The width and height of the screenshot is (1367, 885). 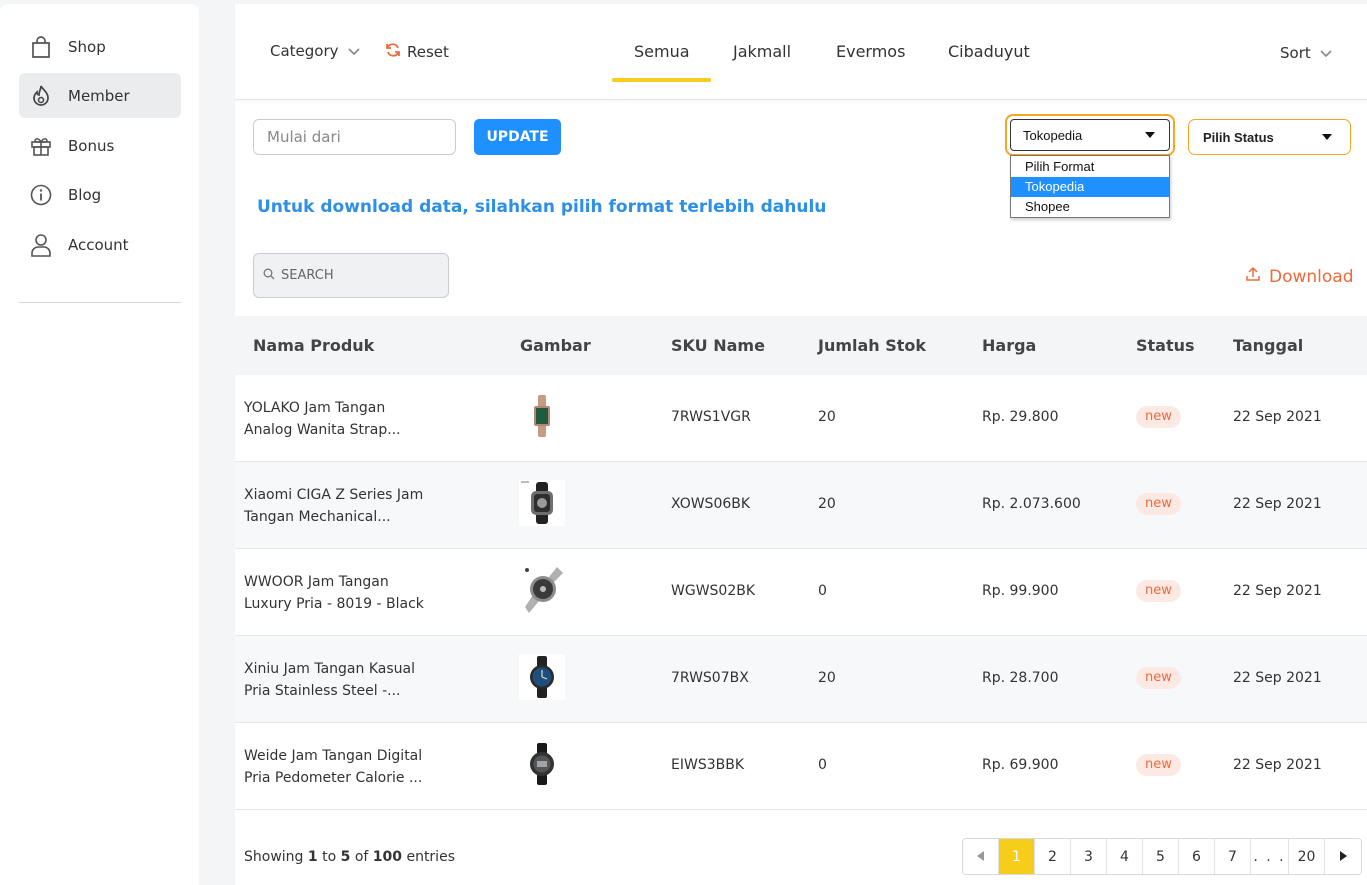 I want to click on page-button-6: 6, so click(x=1197, y=856).